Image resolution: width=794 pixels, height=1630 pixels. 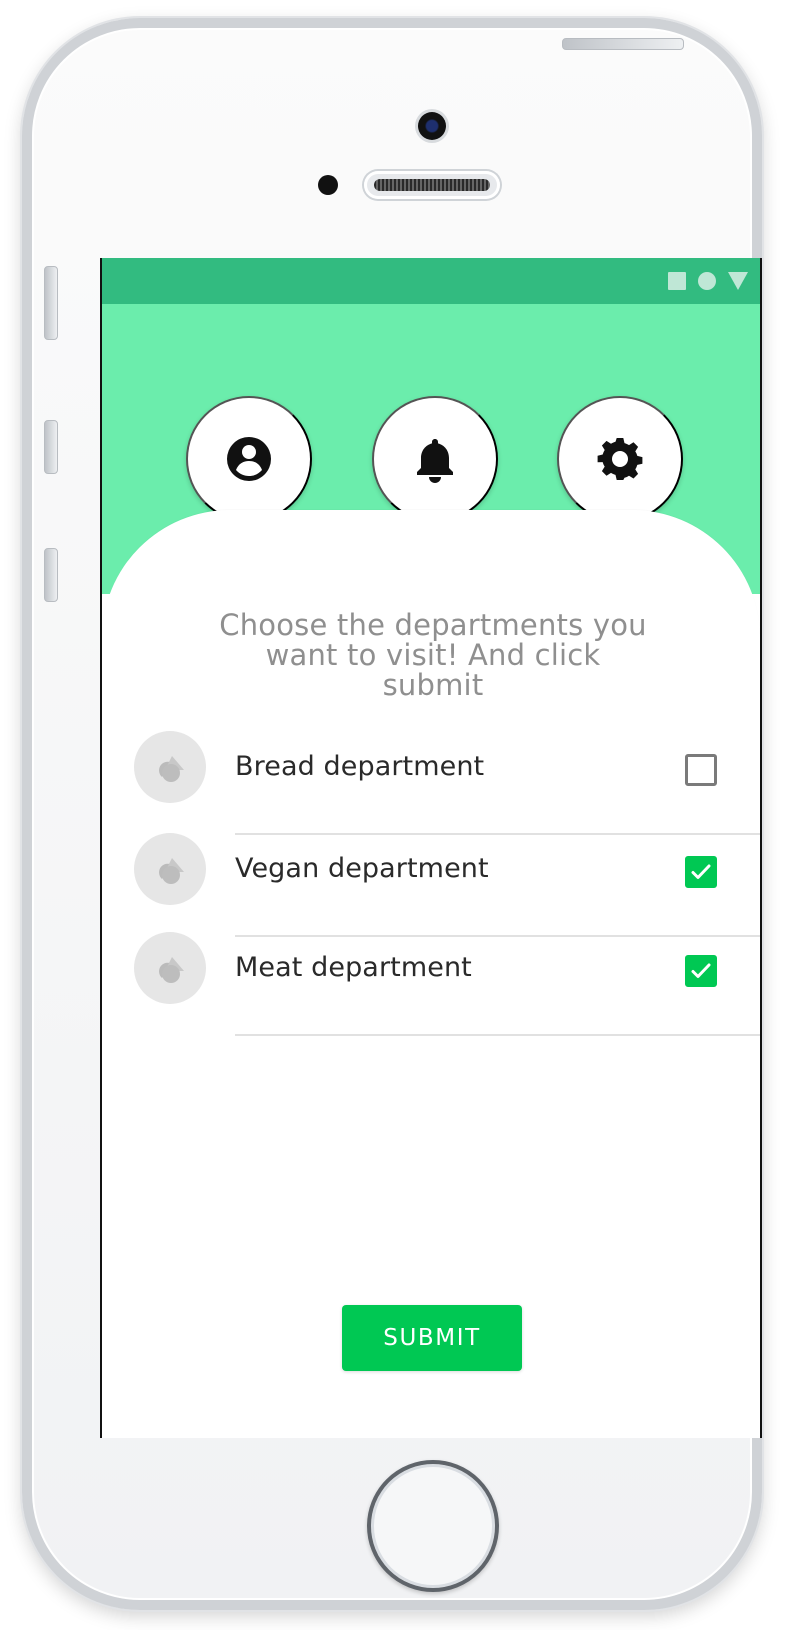 I want to click on notifications-button, so click(x=435, y=459).